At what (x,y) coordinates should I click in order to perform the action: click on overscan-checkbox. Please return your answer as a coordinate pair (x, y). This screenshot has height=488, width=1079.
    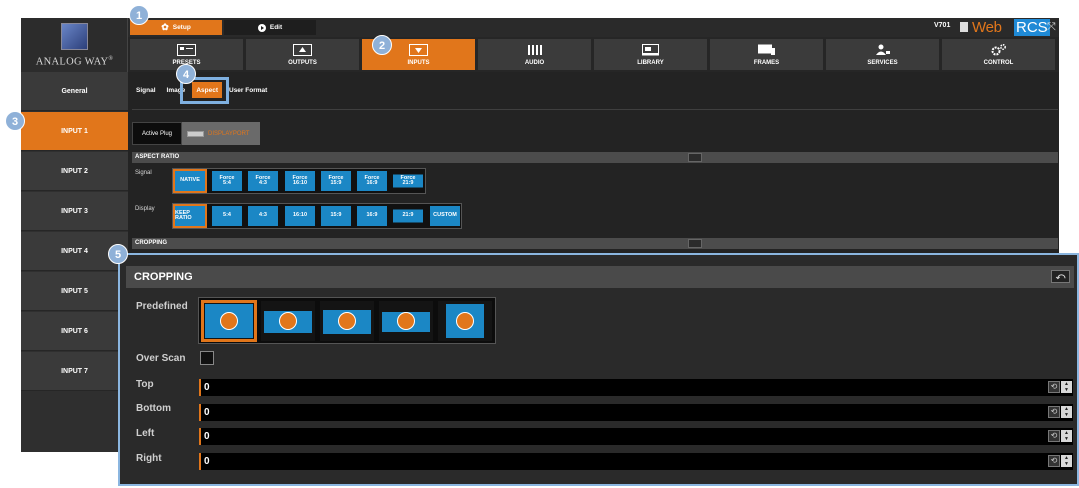
    Looking at the image, I should click on (207, 358).